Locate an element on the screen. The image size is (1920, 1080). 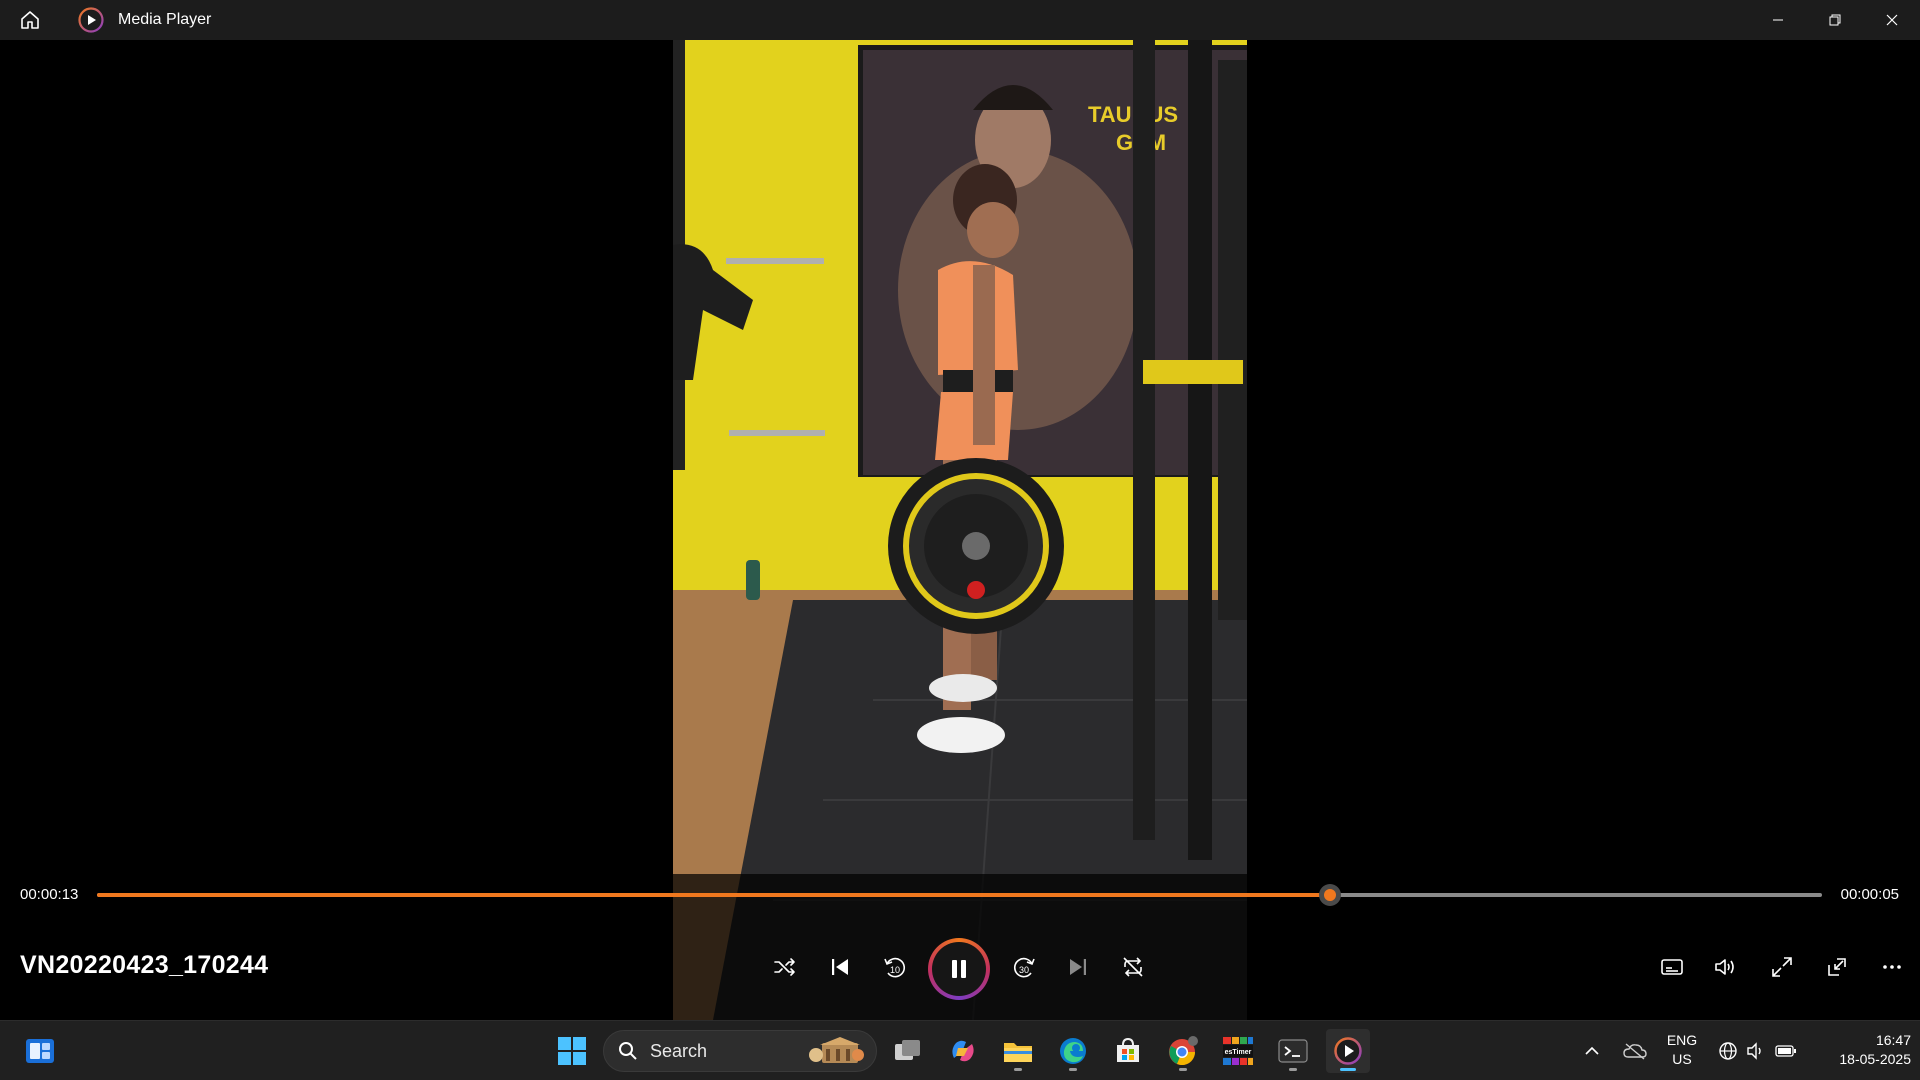
widgets-button is located at coordinates (40, 1051).